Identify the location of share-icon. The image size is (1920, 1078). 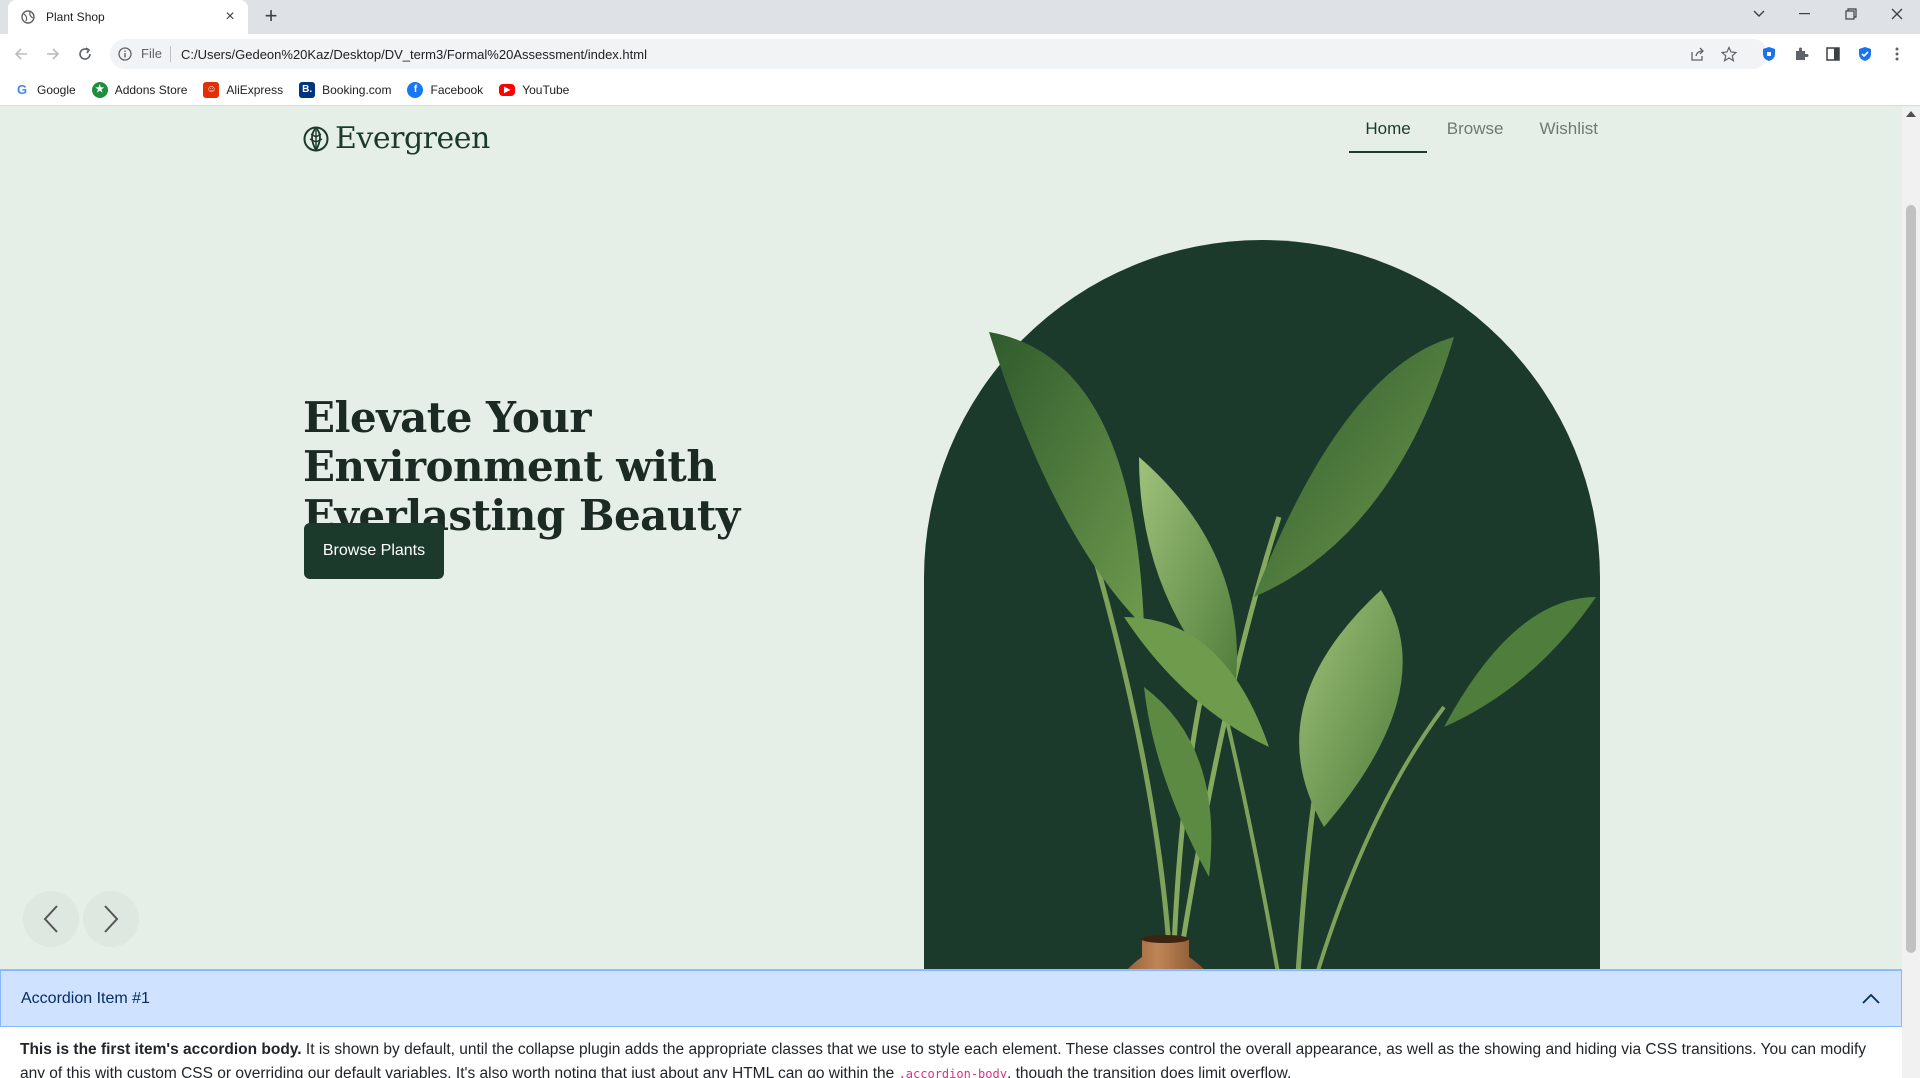
(1698, 54).